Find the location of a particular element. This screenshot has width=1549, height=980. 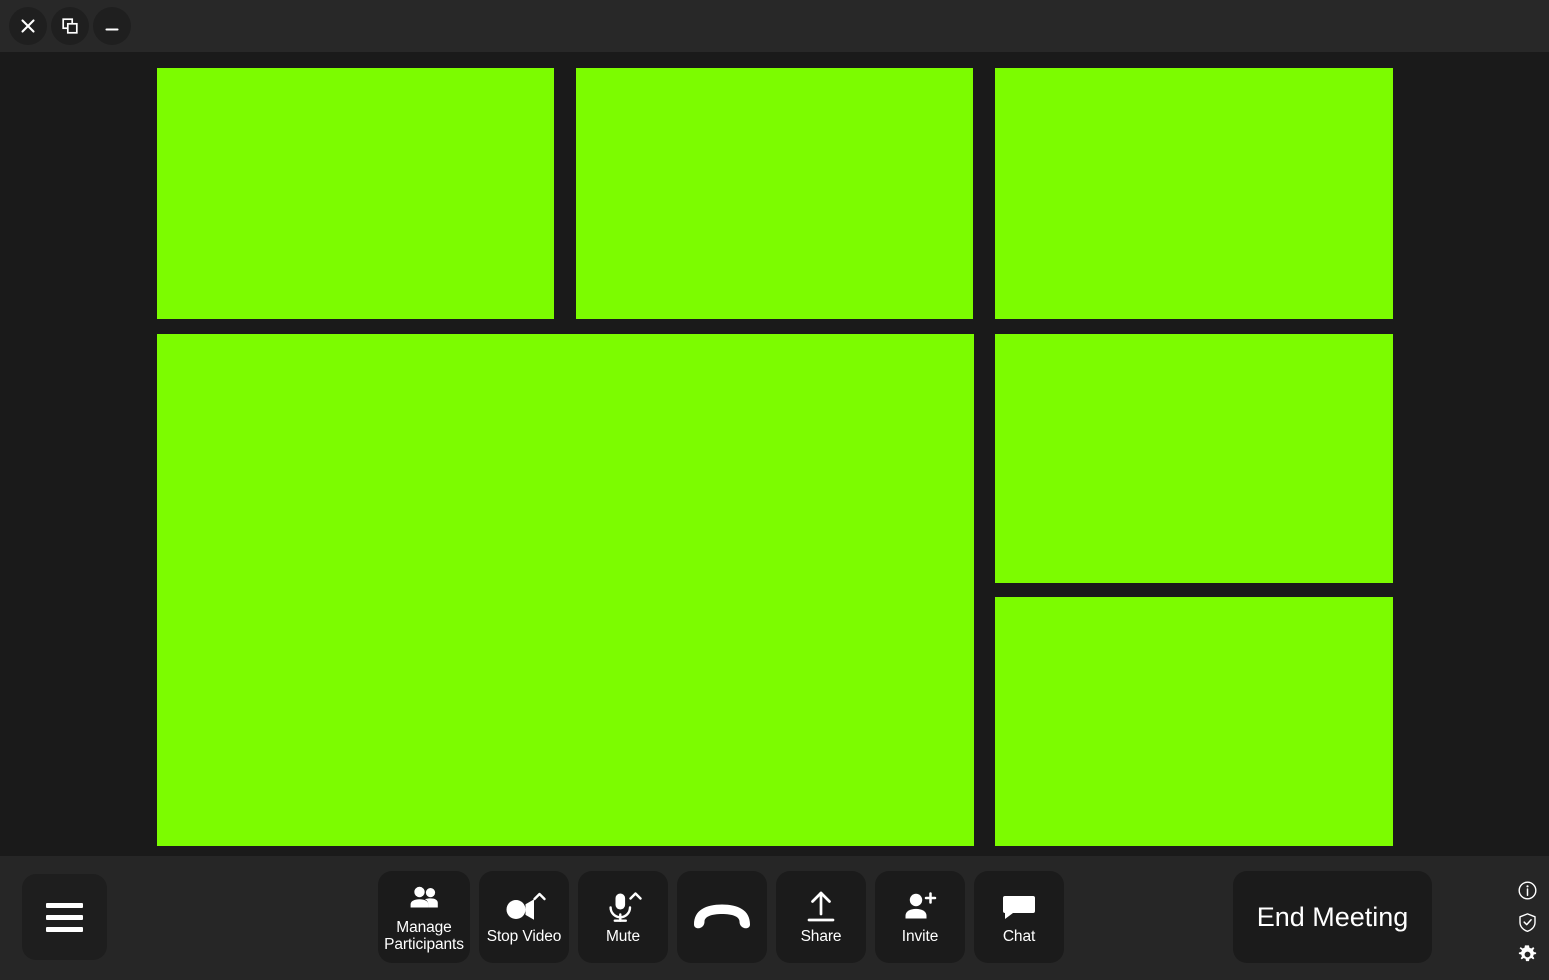

minimize-window-button is located at coordinates (112, 26).